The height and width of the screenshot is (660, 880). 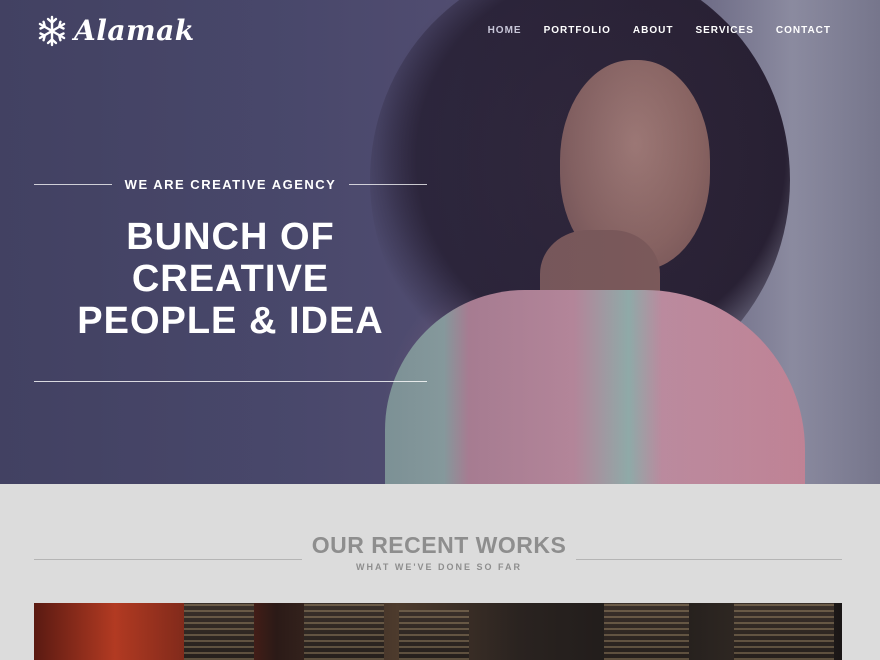 What do you see at coordinates (230, 237) in the screenshot?
I see `hero-headline-line-1: BUNCH OF` at bounding box center [230, 237].